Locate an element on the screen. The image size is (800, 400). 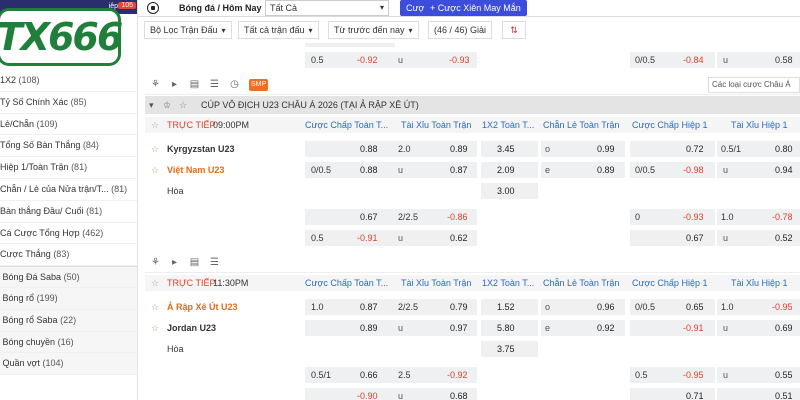
match-time: 11:30PM is located at coordinates (231, 283).